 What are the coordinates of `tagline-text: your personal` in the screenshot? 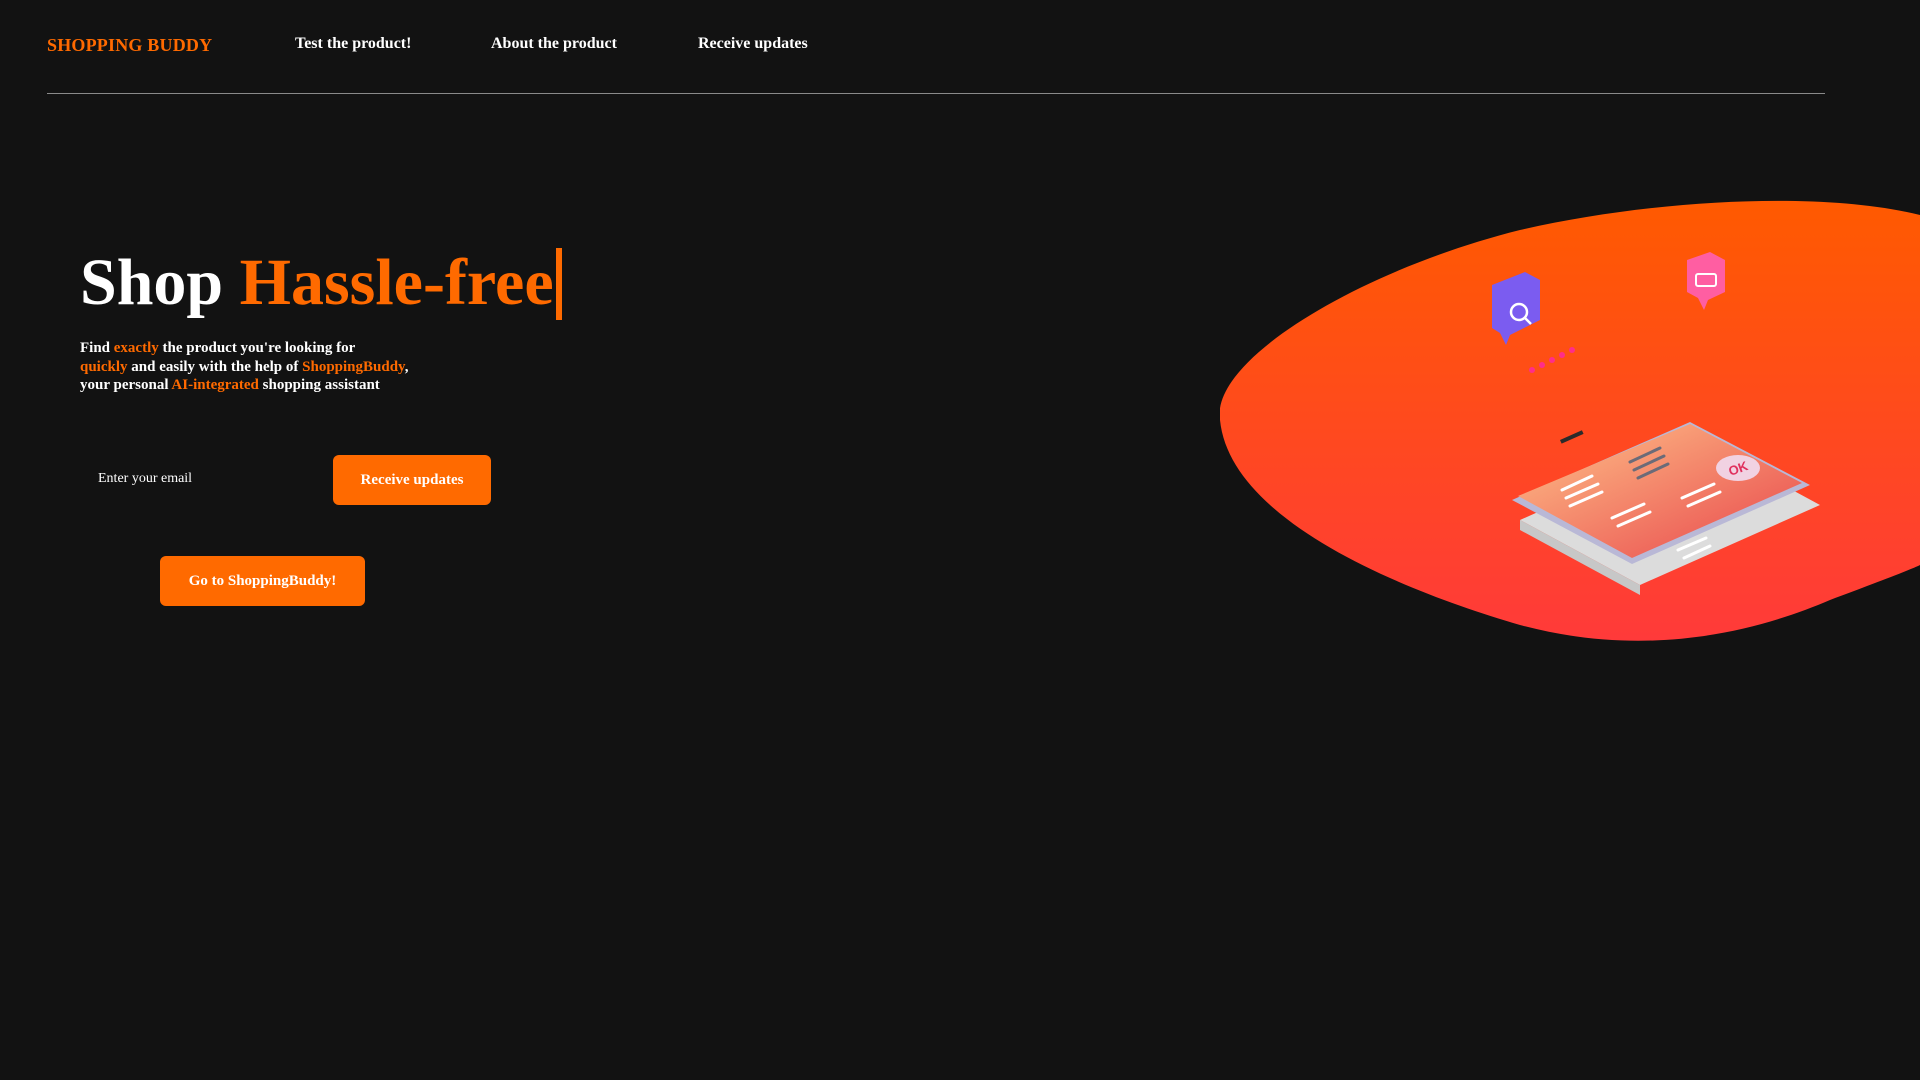 It's located at (126, 385).